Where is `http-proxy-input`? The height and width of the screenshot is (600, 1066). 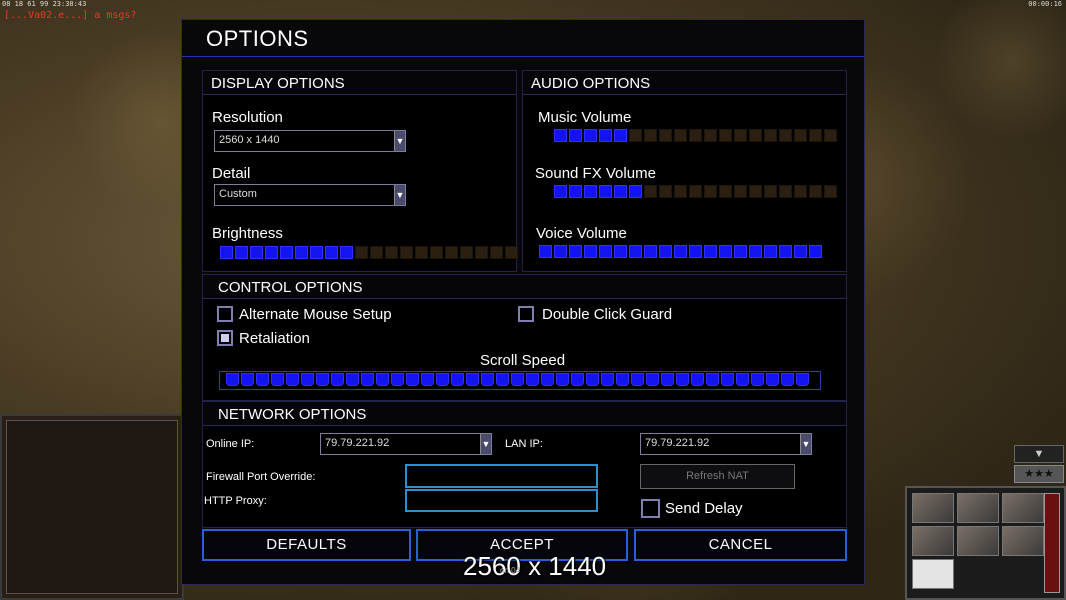
http-proxy-input is located at coordinates (501, 500).